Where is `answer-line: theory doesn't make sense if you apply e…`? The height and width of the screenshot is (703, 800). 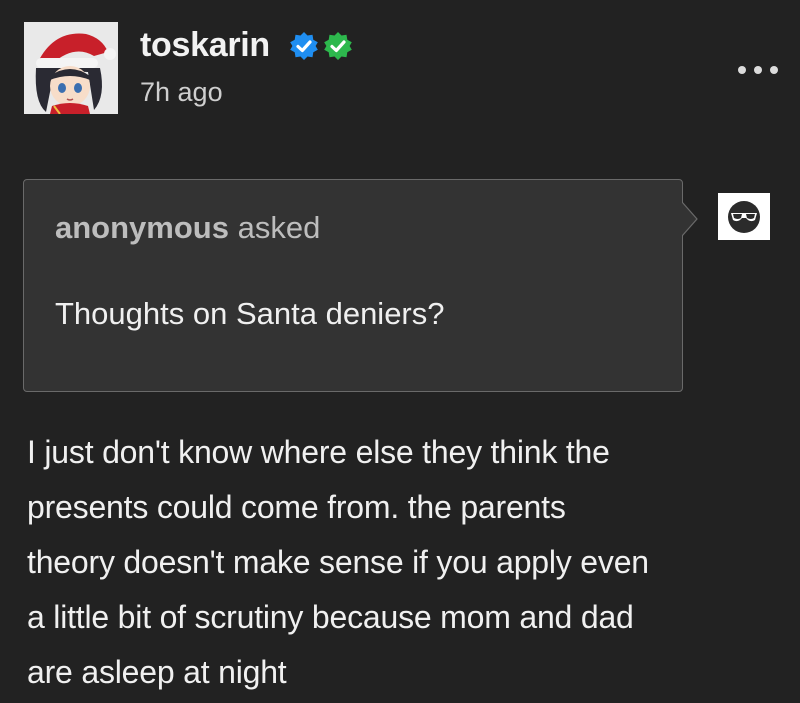
answer-line: theory doesn't make sense if you apply e… is located at coordinates (338, 562).